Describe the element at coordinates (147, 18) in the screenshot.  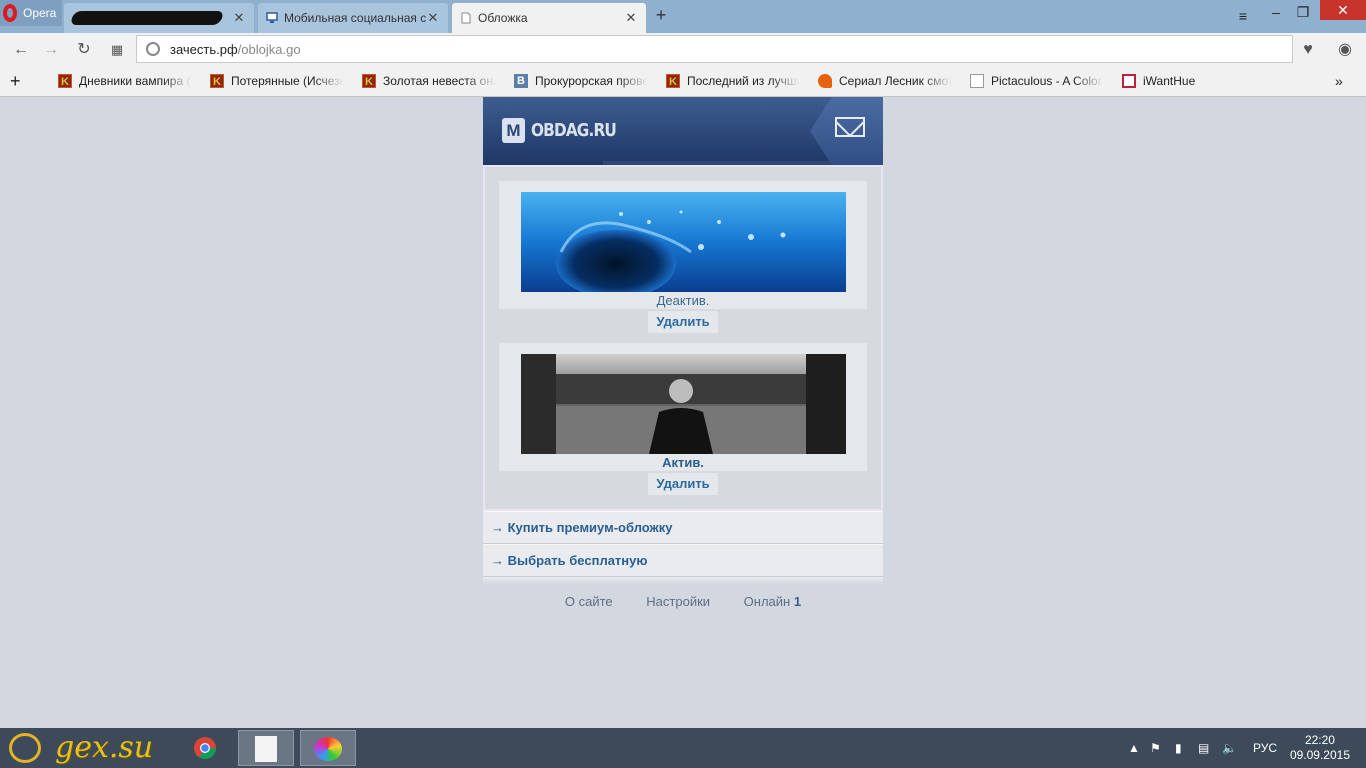
I see `redacted-title` at that location.